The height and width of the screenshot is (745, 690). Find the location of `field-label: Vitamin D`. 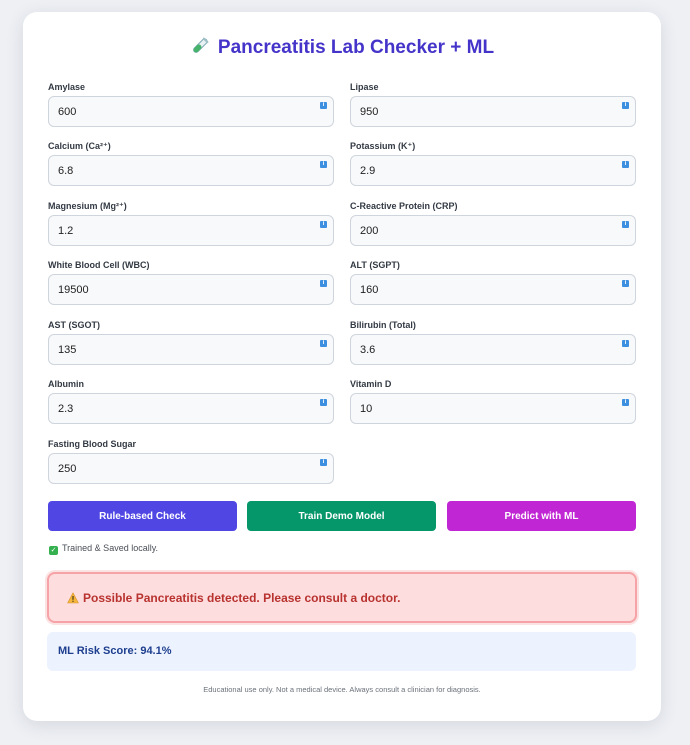

field-label: Vitamin D is located at coordinates (371, 384).